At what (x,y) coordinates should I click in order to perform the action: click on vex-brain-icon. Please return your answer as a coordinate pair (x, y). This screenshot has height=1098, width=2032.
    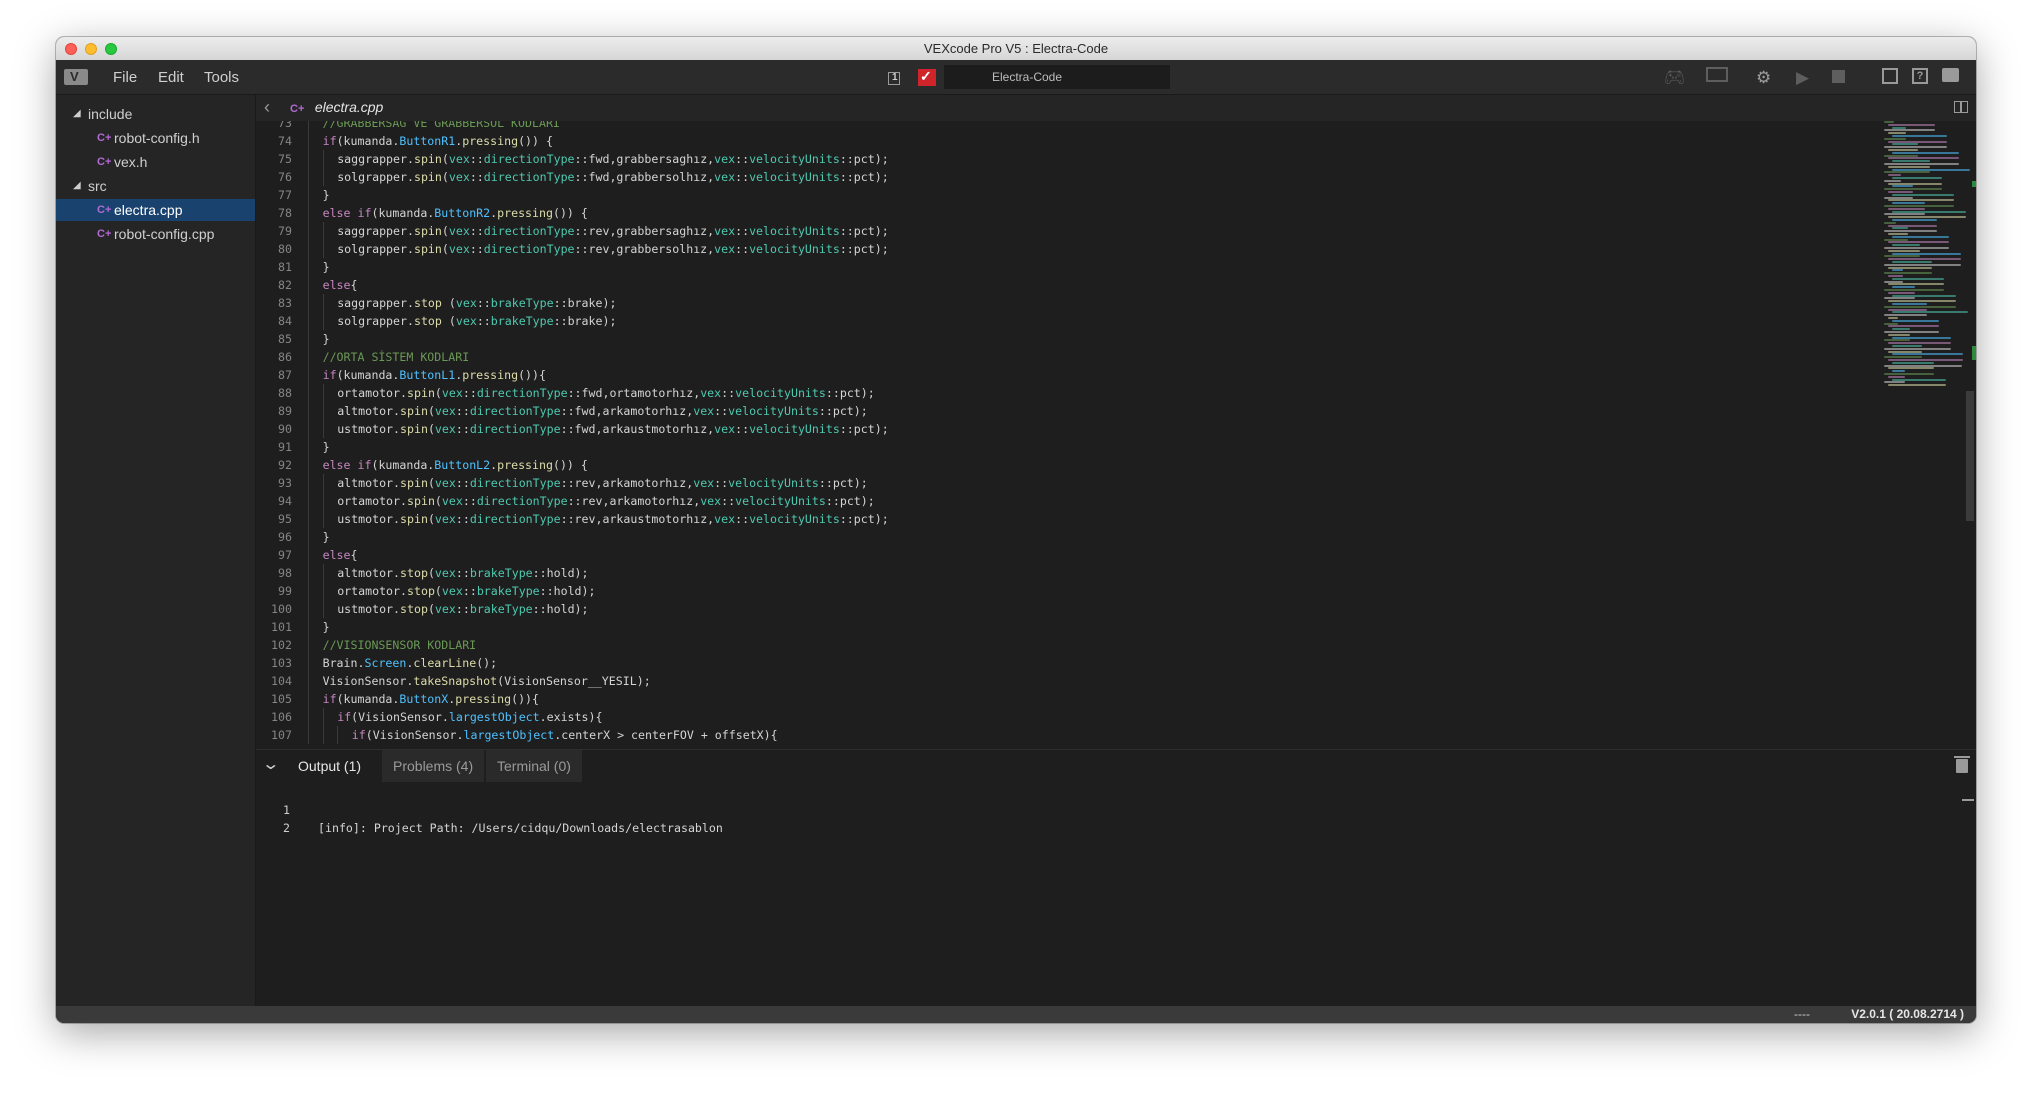
    Looking at the image, I should click on (927, 77).